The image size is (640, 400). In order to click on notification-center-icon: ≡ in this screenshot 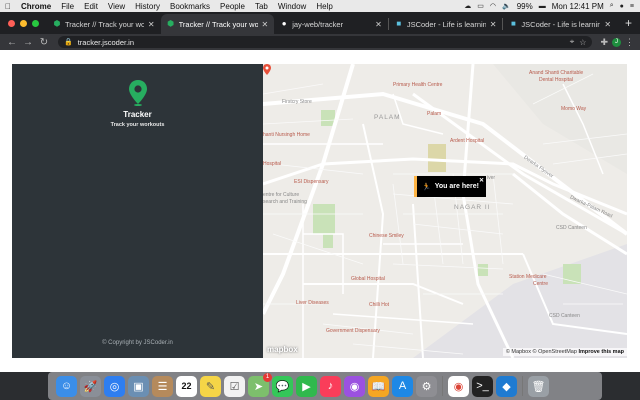, I will do `click(632, 6)`.